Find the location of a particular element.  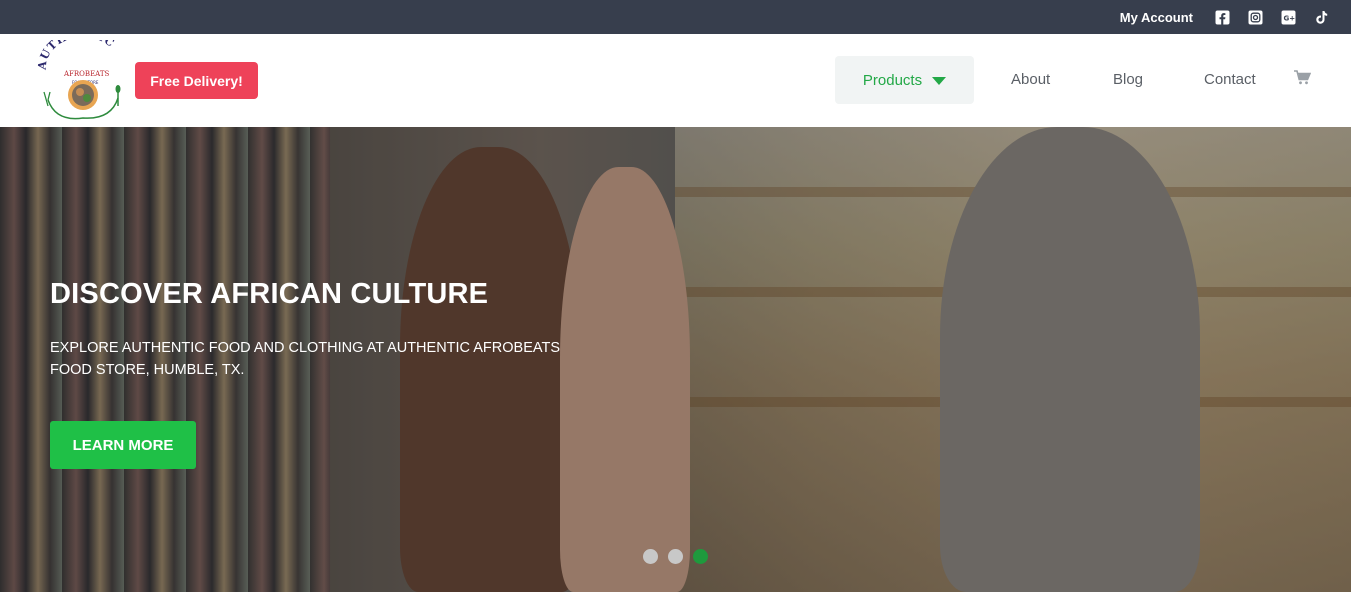

nav-products-label: Products is located at coordinates (892, 80).